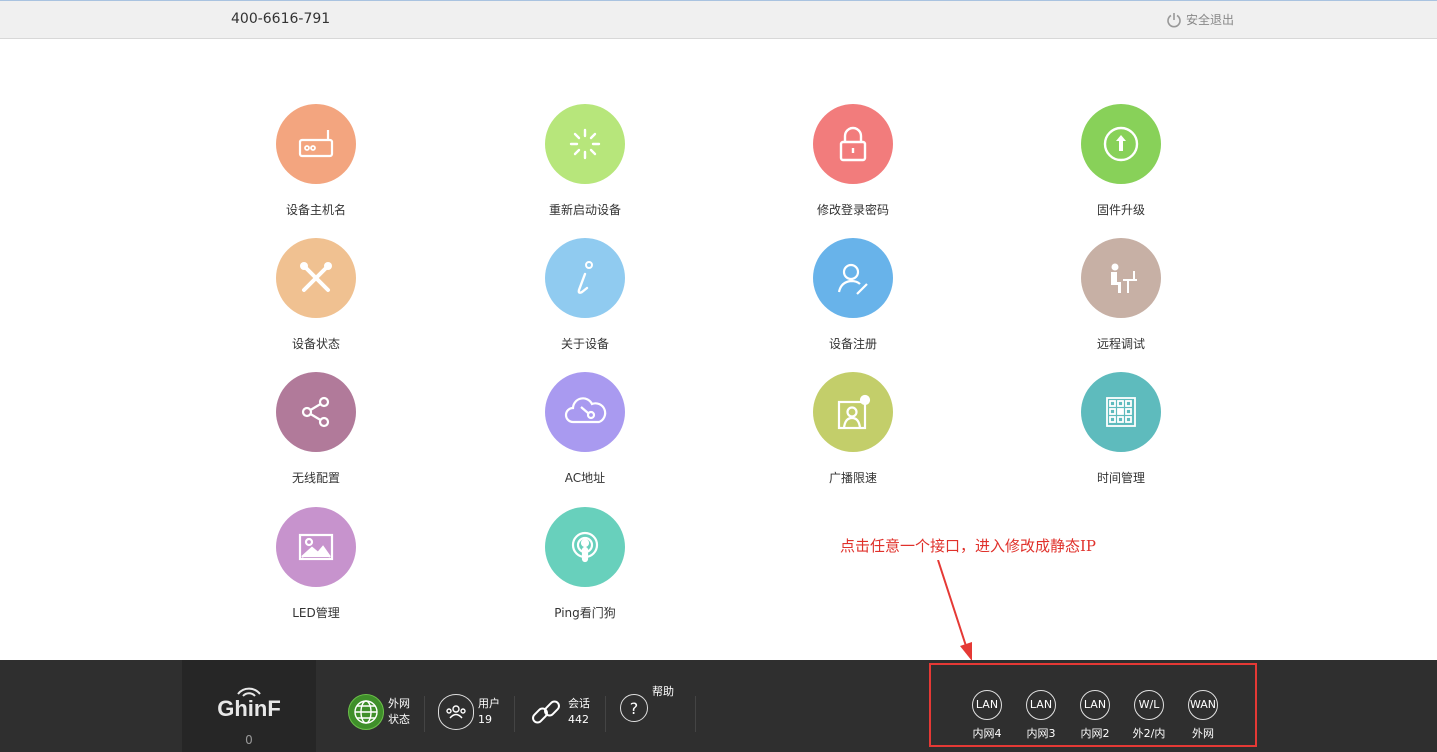  I want to click on tile-device-register: 设备注册, so click(853, 295).